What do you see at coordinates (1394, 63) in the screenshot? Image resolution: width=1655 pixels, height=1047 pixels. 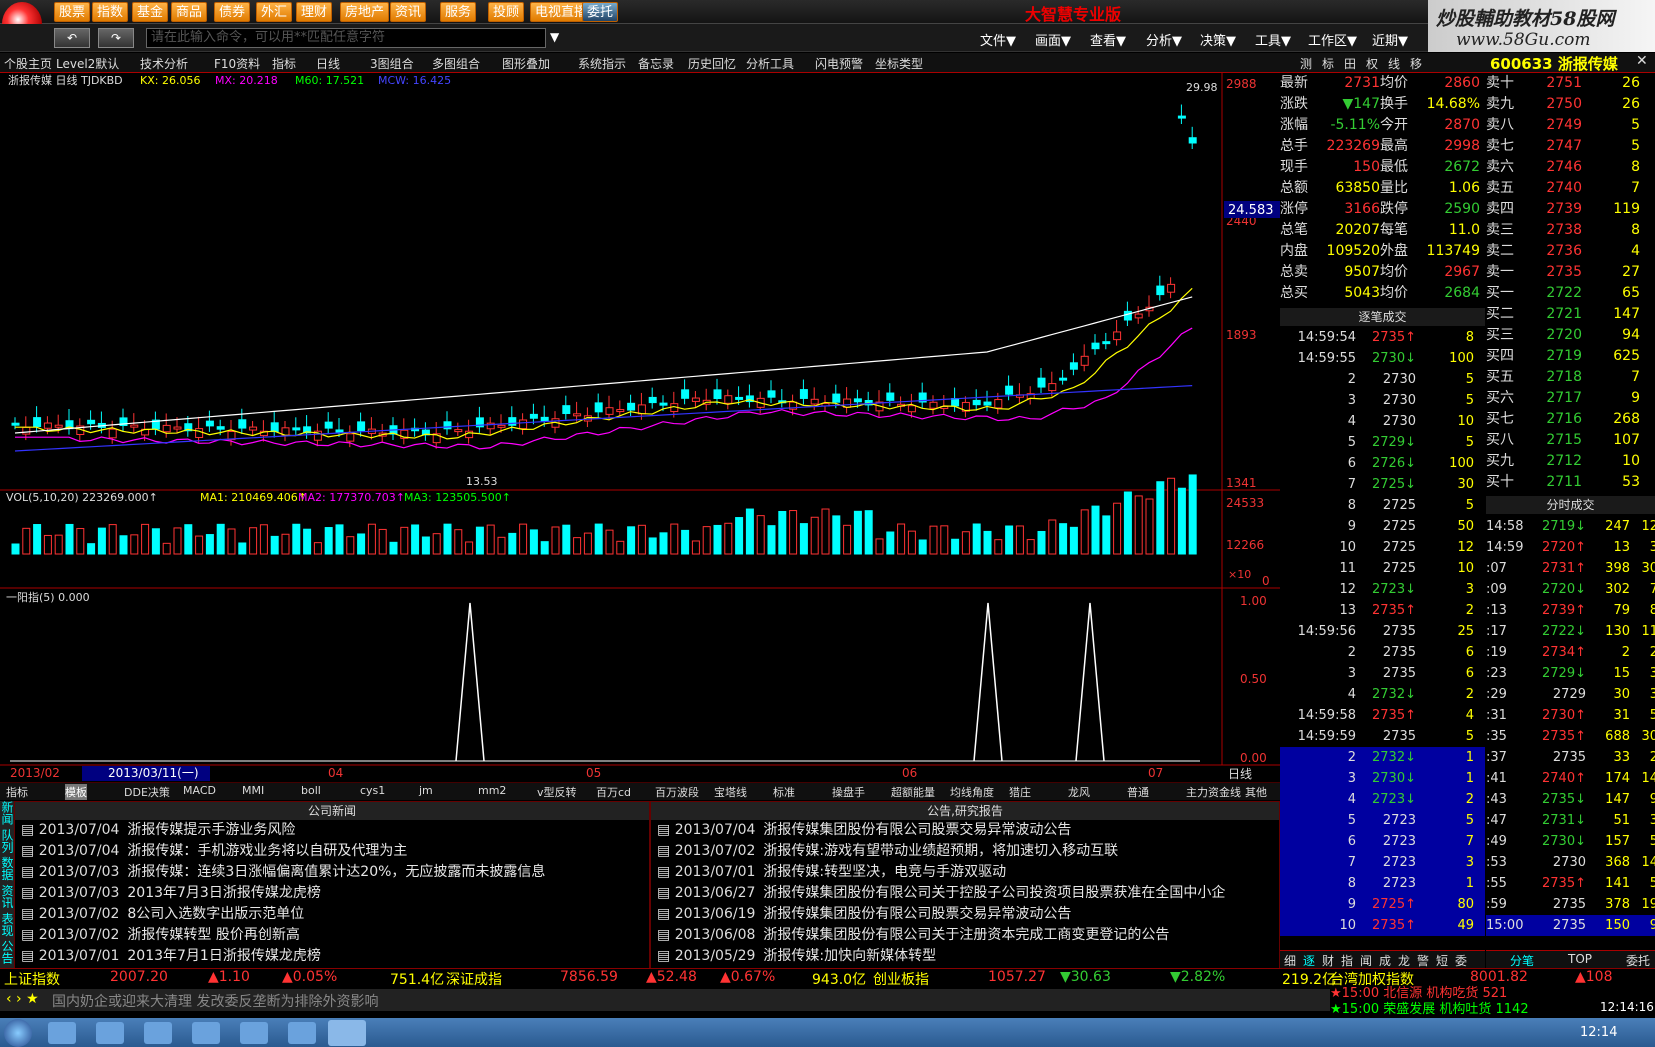 I see `toolbar-right-4: 线` at bounding box center [1394, 63].